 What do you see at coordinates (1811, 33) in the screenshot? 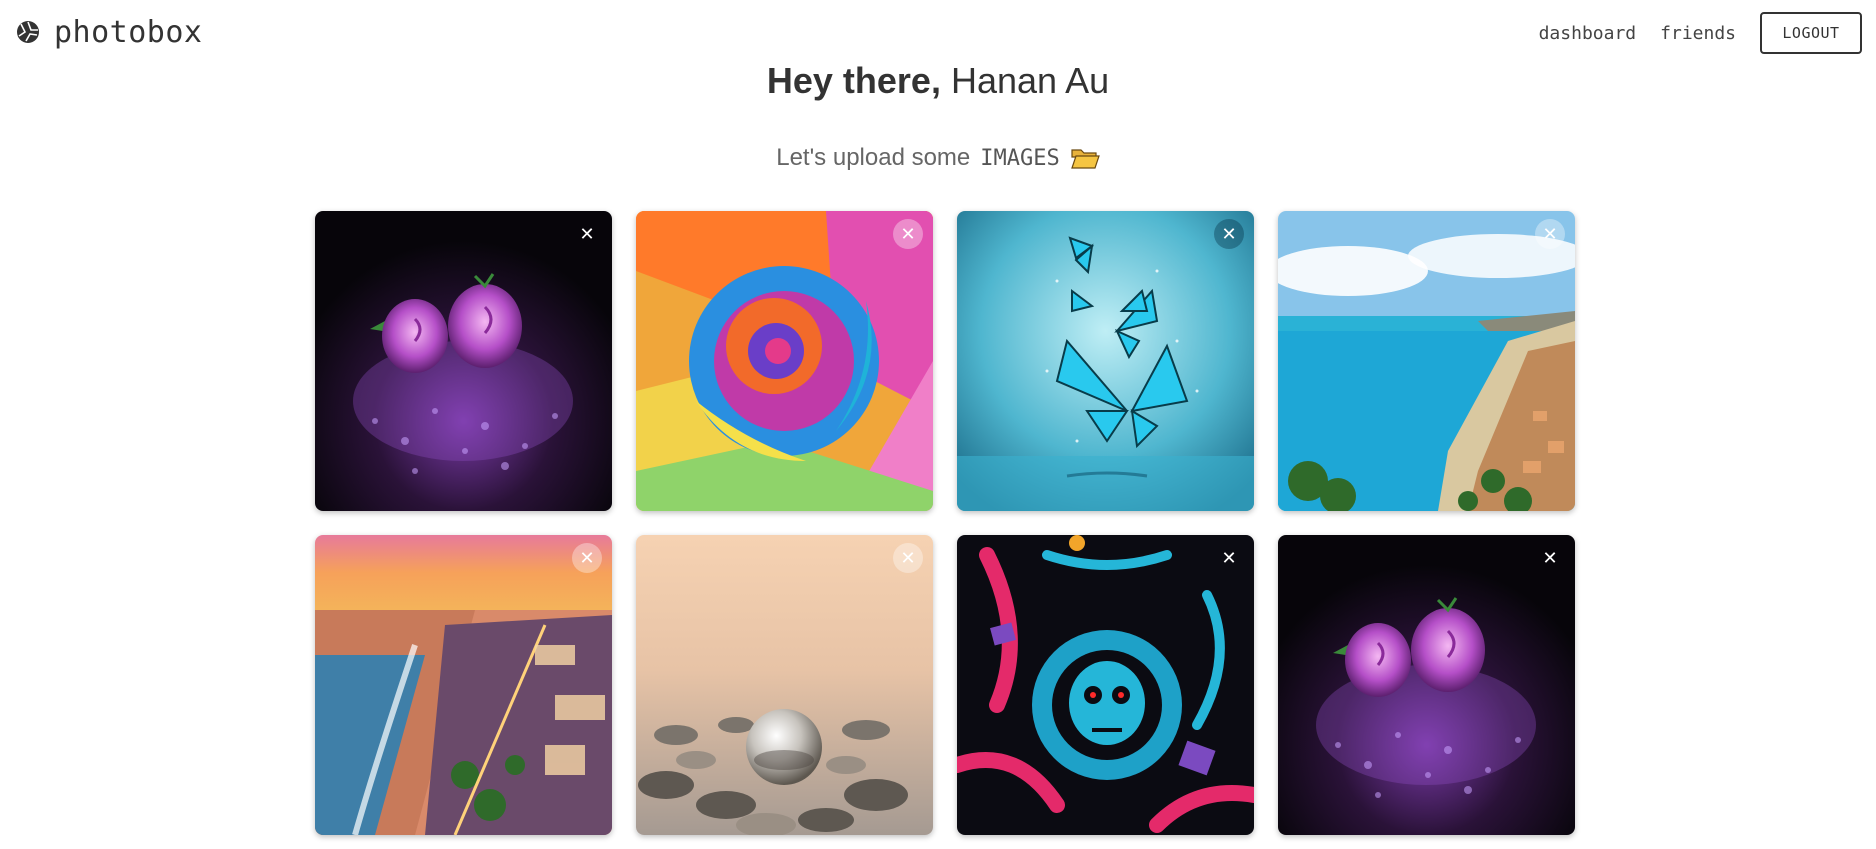
I see `logout-button: LOGOUT` at bounding box center [1811, 33].